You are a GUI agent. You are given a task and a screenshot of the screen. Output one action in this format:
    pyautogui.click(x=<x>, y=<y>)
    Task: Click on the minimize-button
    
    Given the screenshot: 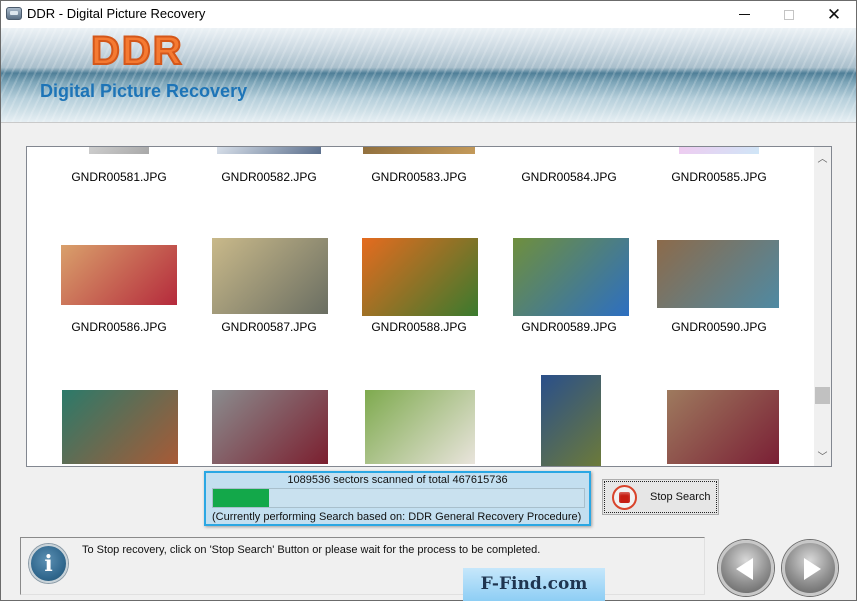 What is the action you would take?
    pyautogui.click(x=744, y=14)
    